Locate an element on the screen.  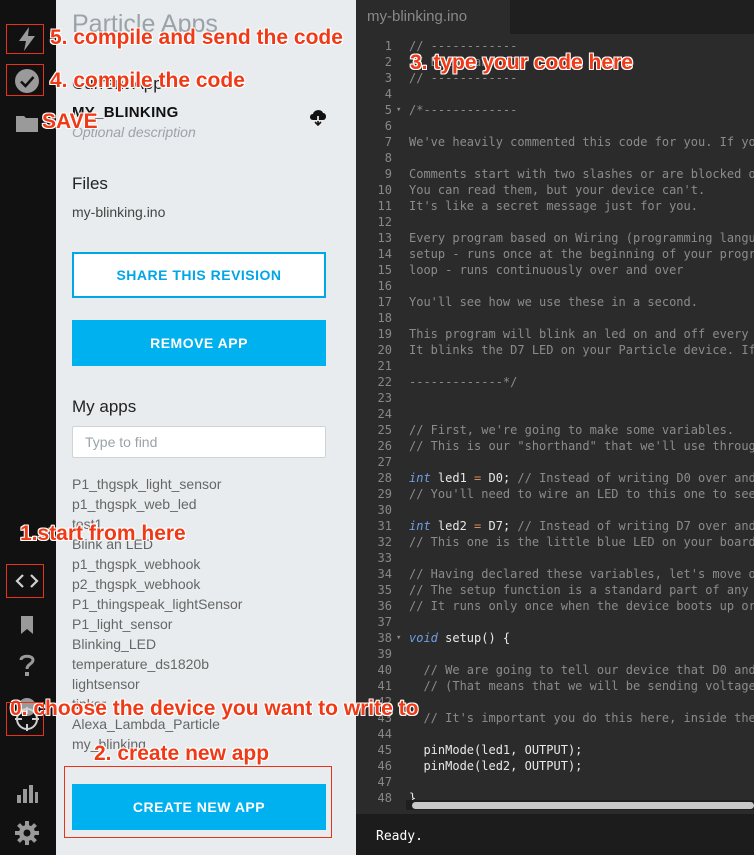
app-list-item: Blinking_LED is located at coordinates (199, 644).